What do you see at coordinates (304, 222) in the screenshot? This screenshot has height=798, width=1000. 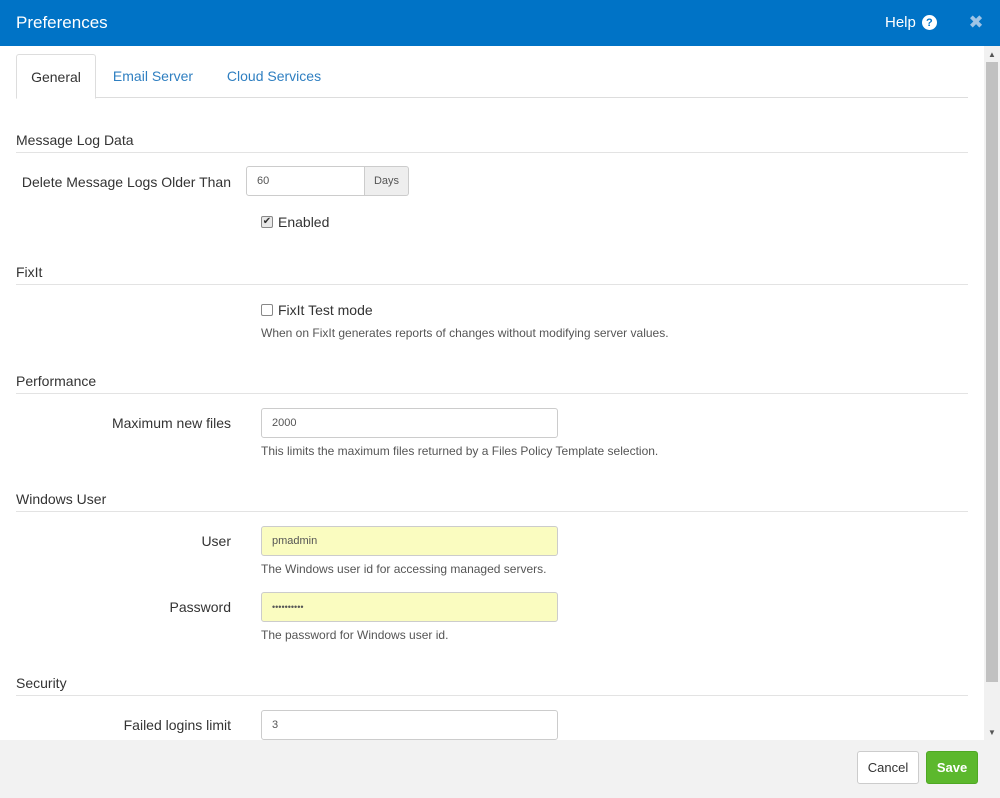 I see `enabled-label: Enabled` at bounding box center [304, 222].